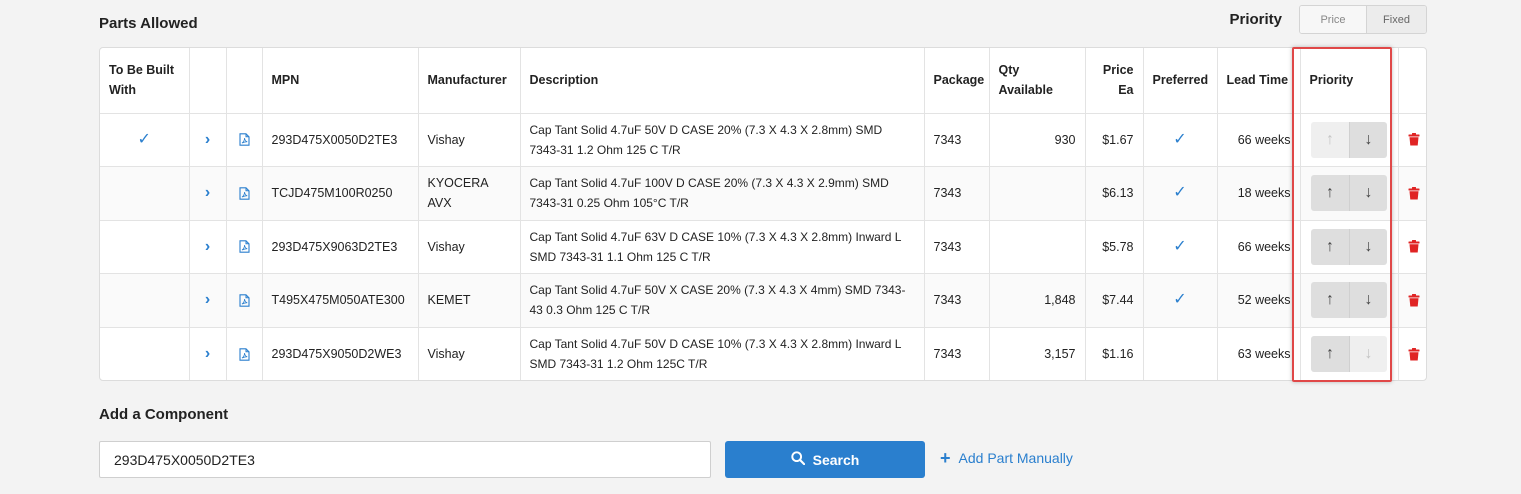  Describe the element at coordinates (208, 81) in the screenshot. I see `header-expand` at that location.